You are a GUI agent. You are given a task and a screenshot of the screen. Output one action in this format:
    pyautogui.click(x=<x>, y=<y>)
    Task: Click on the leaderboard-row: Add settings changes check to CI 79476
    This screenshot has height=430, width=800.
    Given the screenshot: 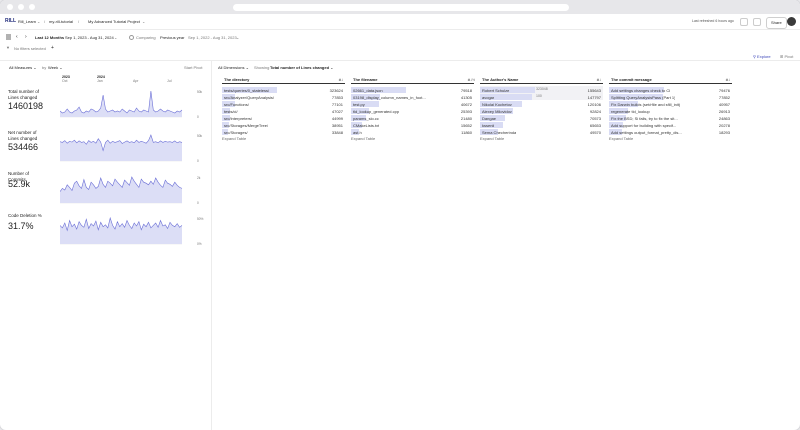 What is the action you would take?
    pyautogui.click(x=670, y=89)
    